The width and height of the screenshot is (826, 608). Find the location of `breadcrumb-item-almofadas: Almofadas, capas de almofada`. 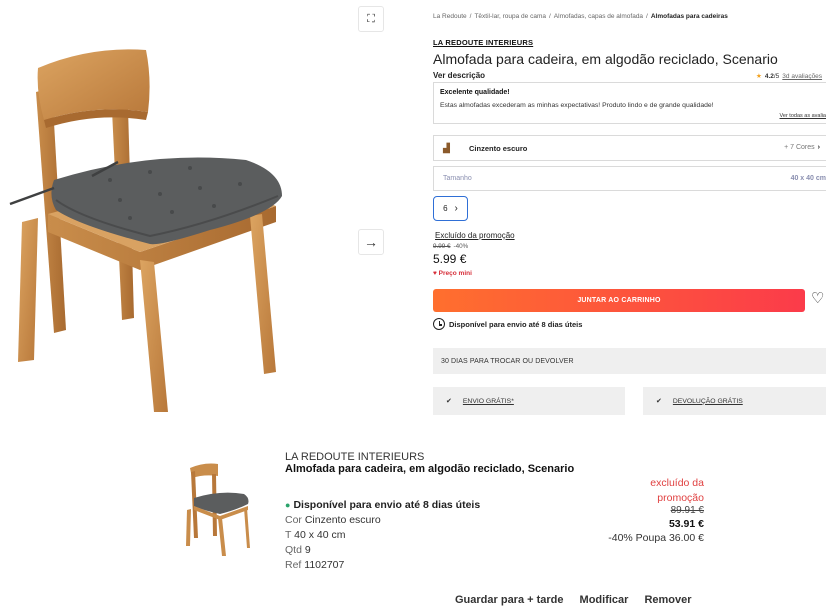

breadcrumb-item-almofadas: Almofadas, capas de almofada is located at coordinates (598, 16).